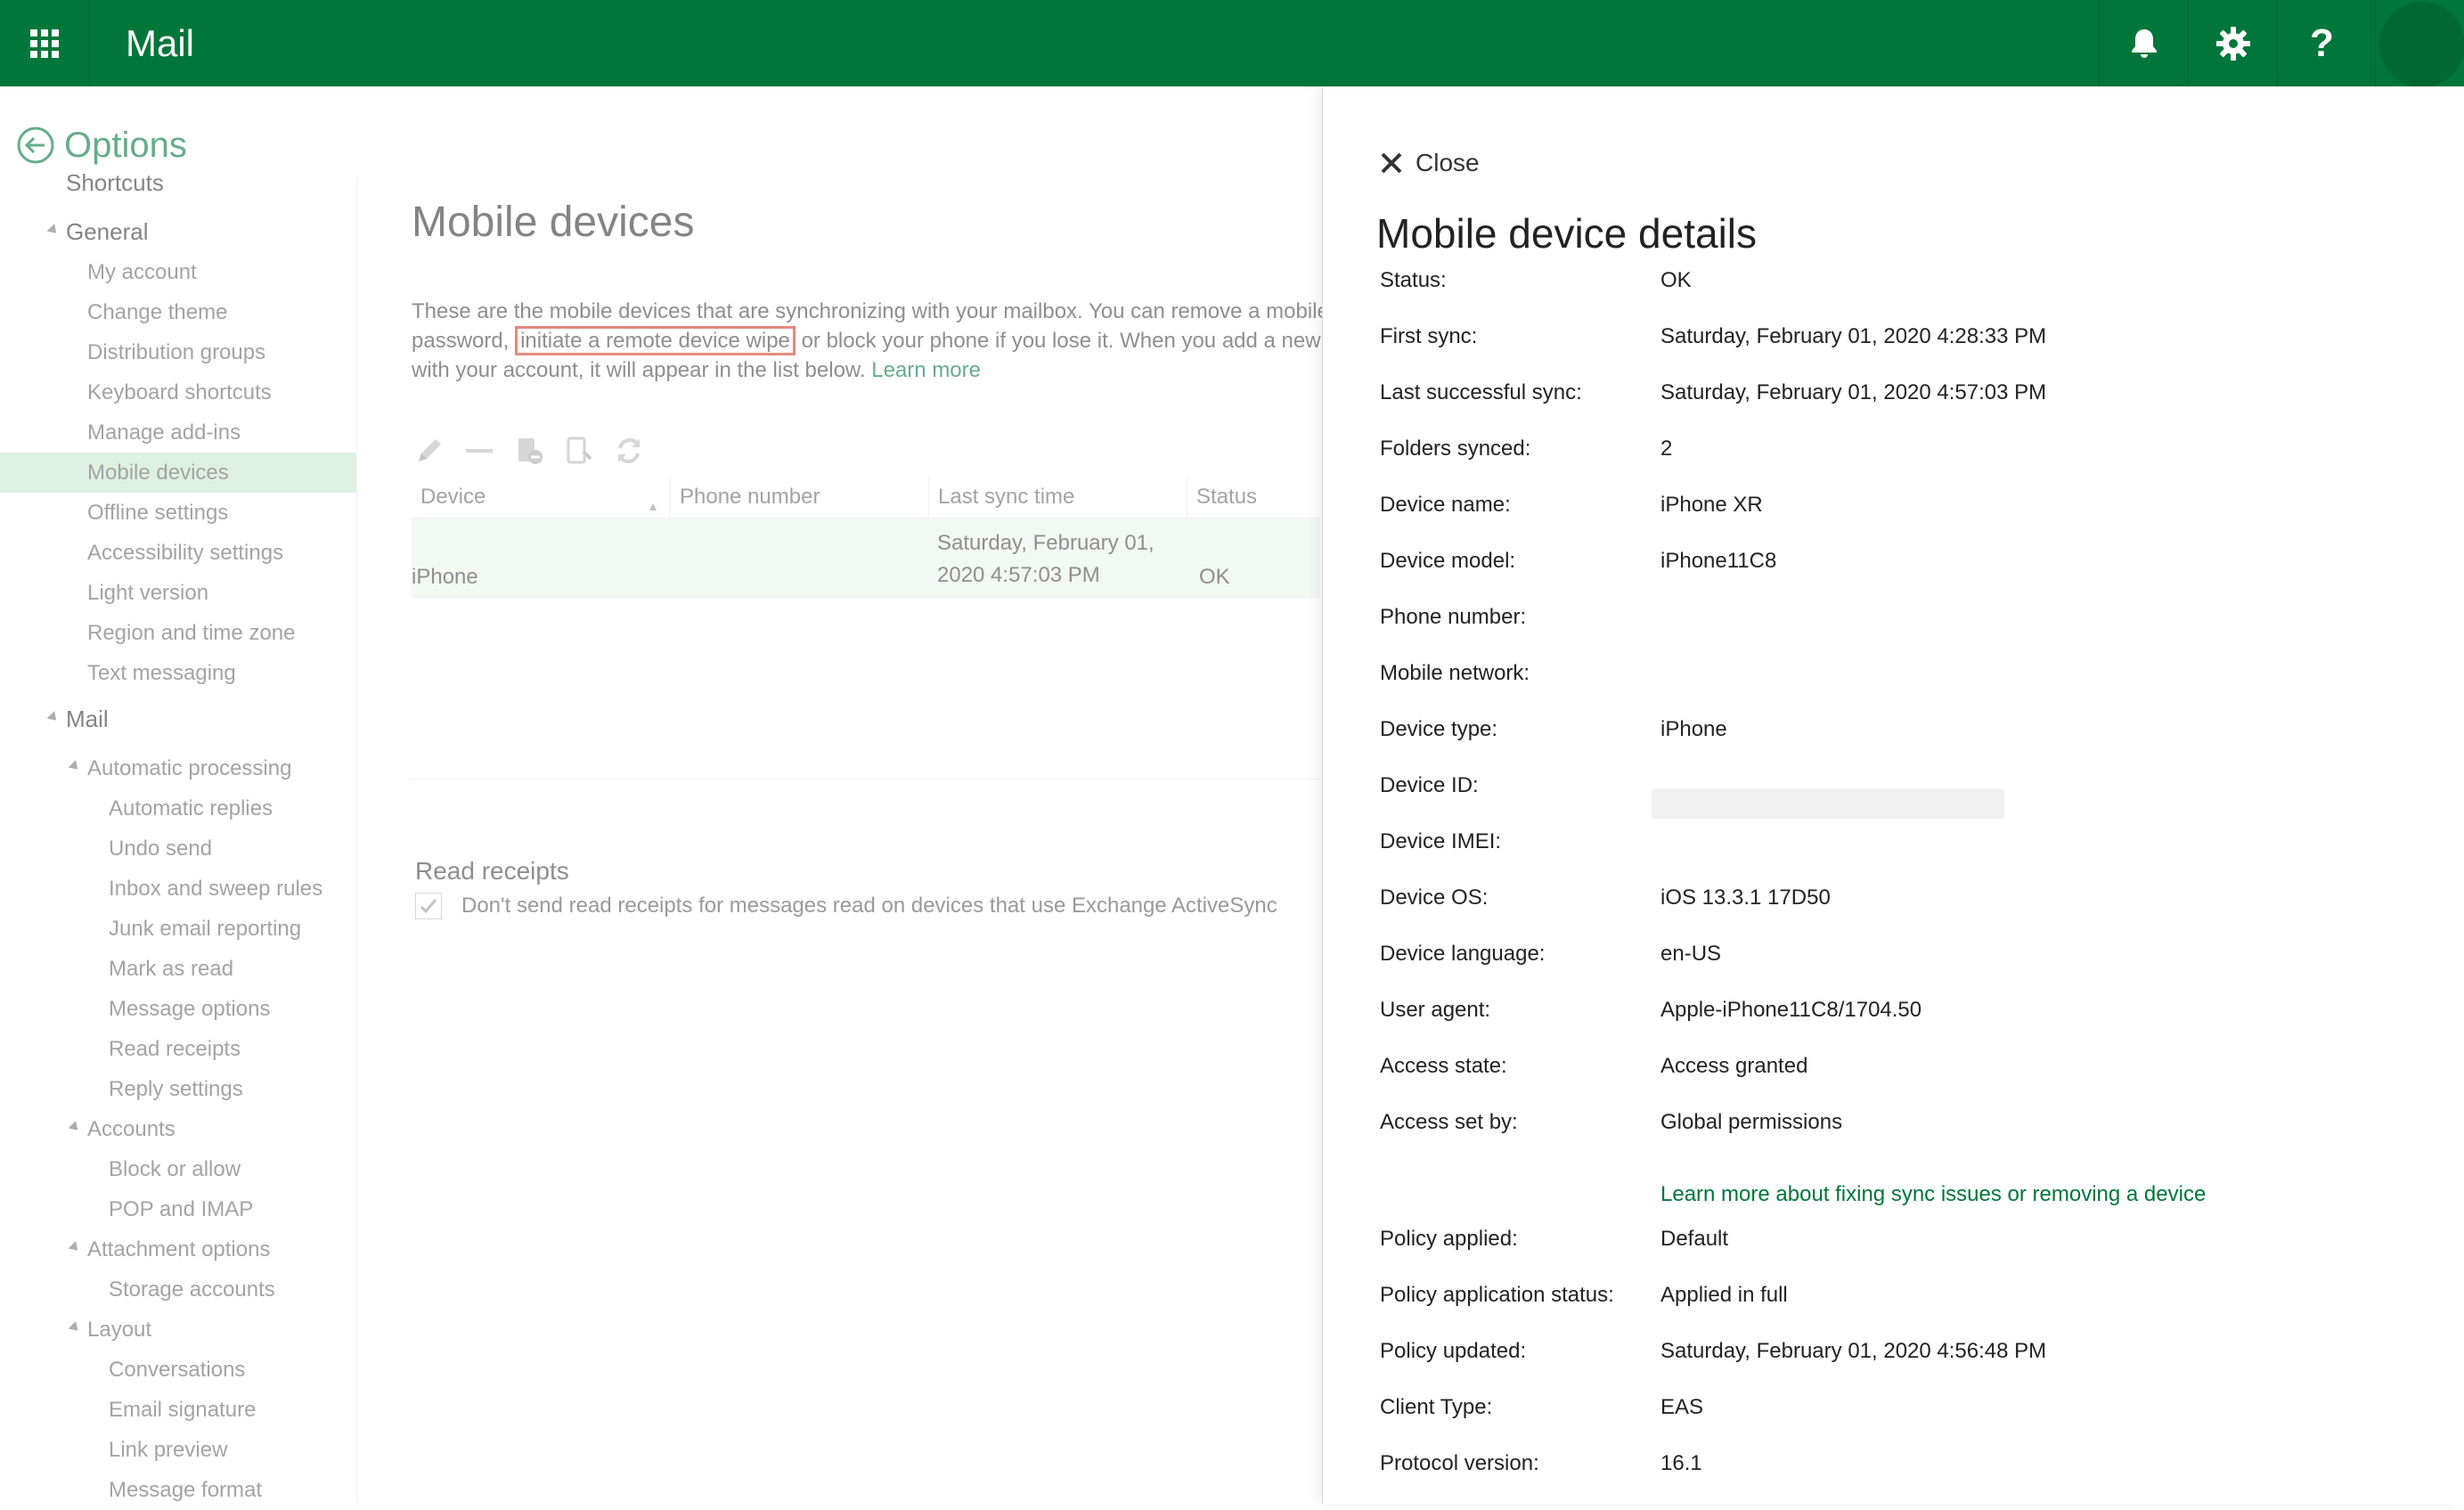 The image size is (2464, 1510). Describe the element at coordinates (1429, 336) in the screenshot. I see `detail-label: First sync:` at that location.